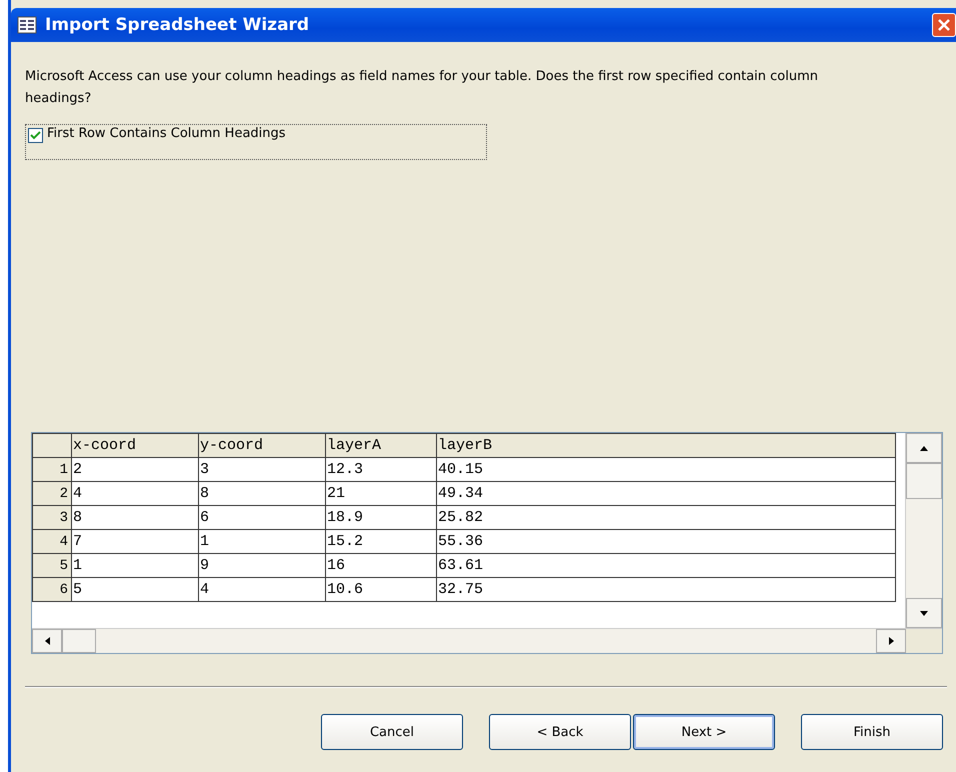 This screenshot has width=956, height=772. I want to click on table-cell: 32.75, so click(666, 590).